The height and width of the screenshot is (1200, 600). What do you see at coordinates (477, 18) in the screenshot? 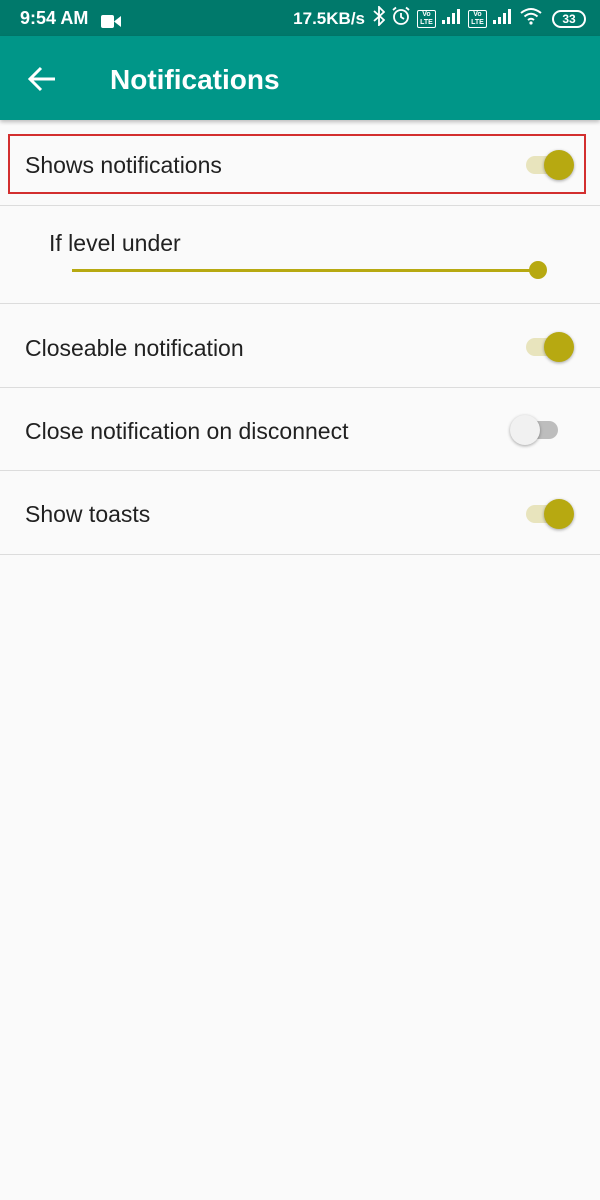
I see `volte-icon-2: Vo LTE` at bounding box center [477, 18].